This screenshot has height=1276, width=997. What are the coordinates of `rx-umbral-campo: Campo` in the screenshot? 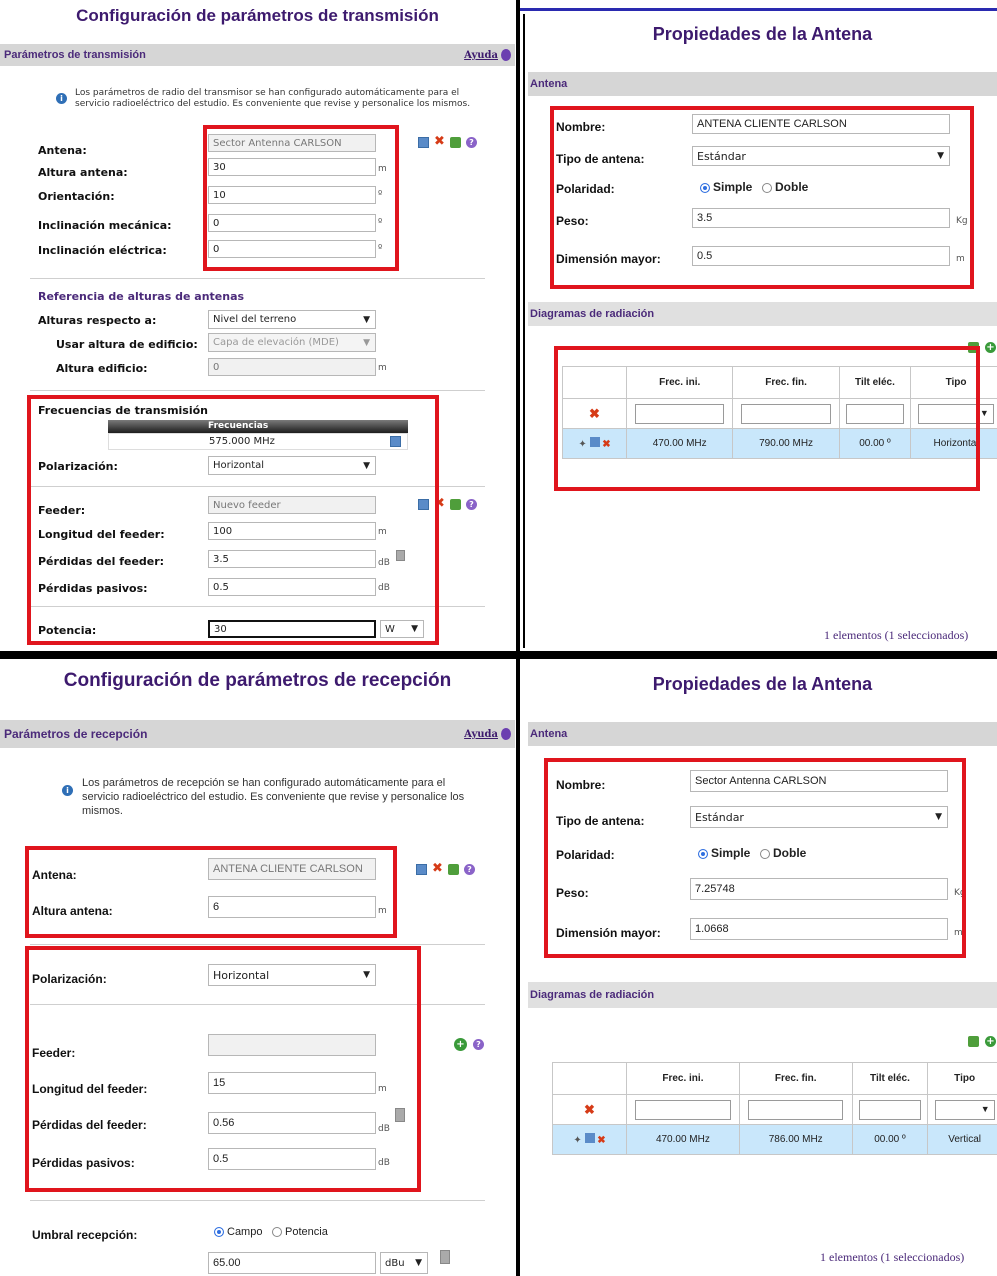 It's located at (238, 1232).